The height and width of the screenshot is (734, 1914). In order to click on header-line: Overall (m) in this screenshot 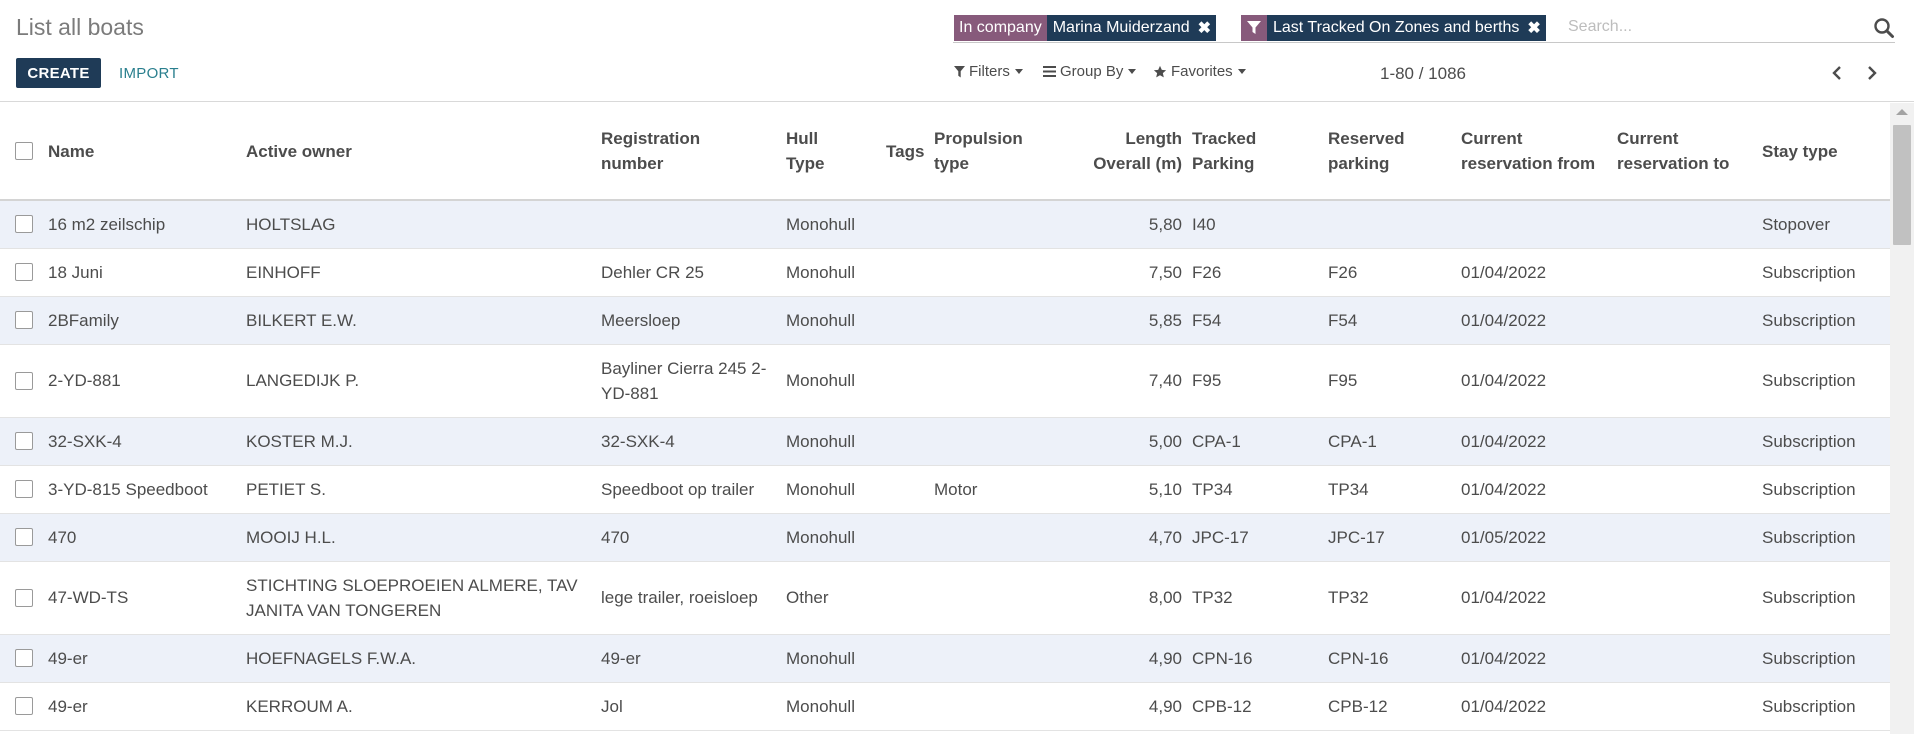, I will do `click(1137, 163)`.